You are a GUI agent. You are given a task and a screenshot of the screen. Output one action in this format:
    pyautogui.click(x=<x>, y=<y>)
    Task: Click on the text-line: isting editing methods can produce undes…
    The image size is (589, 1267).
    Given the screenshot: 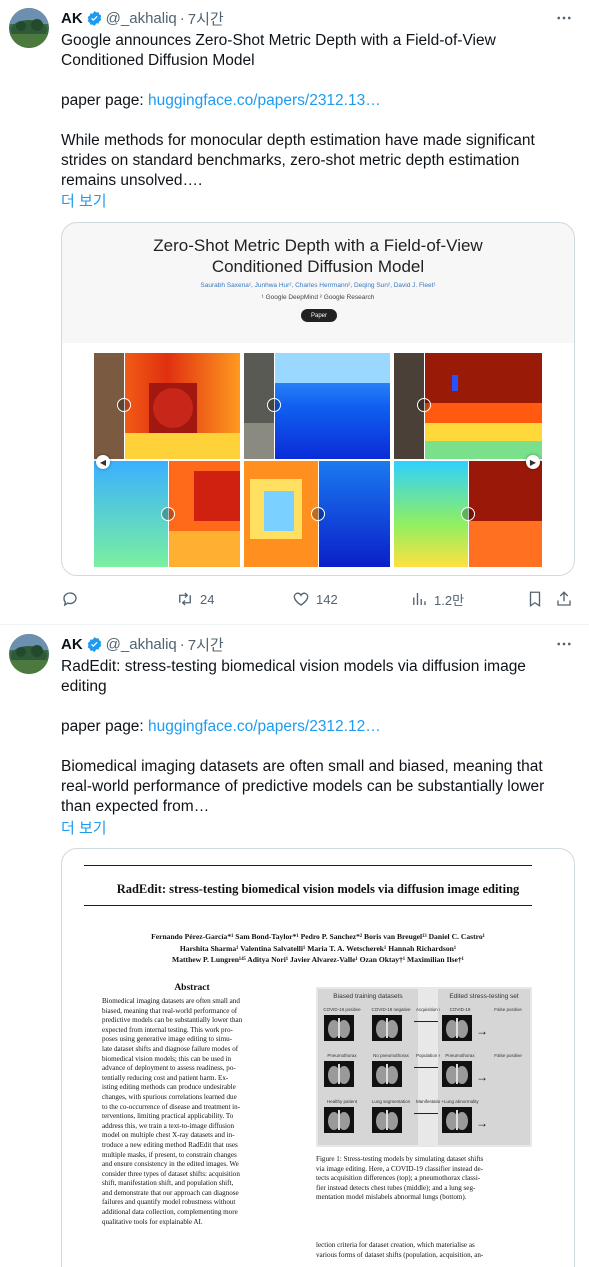 What is the action you would take?
    pyautogui.click(x=169, y=1087)
    